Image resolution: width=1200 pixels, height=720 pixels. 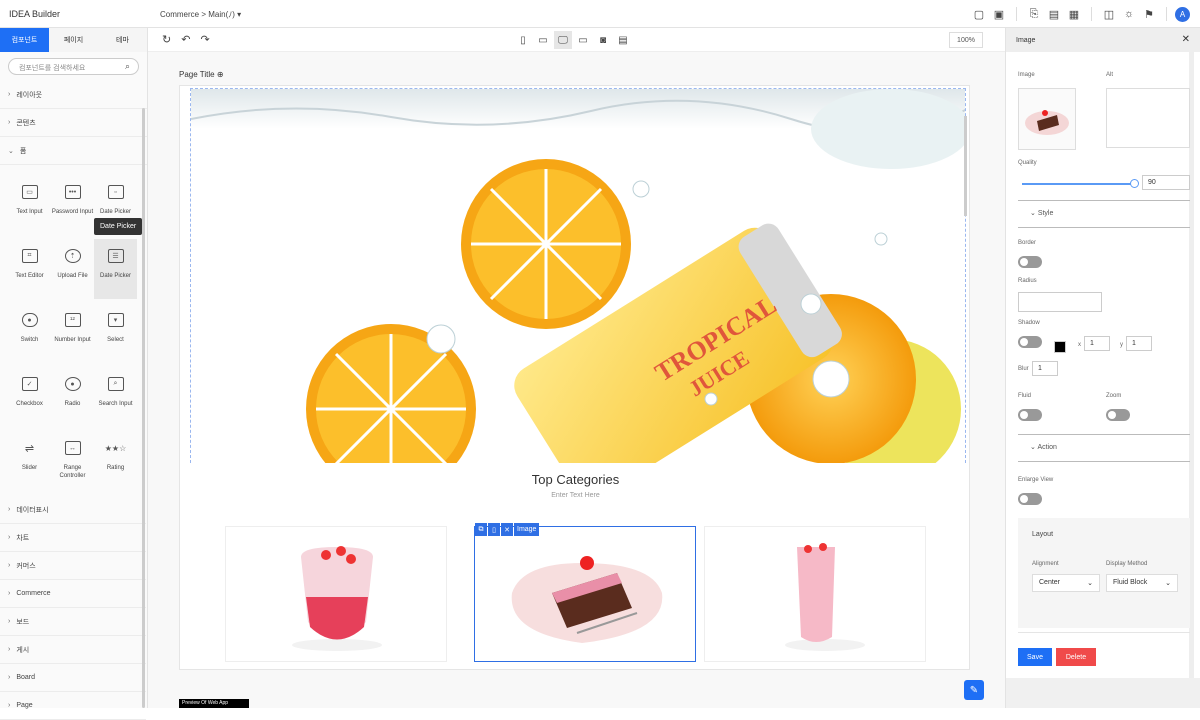 What do you see at coordinates (29, 461) in the screenshot?
I see `component-slider: ⇌ Slider` at bounding box center [29, 461].